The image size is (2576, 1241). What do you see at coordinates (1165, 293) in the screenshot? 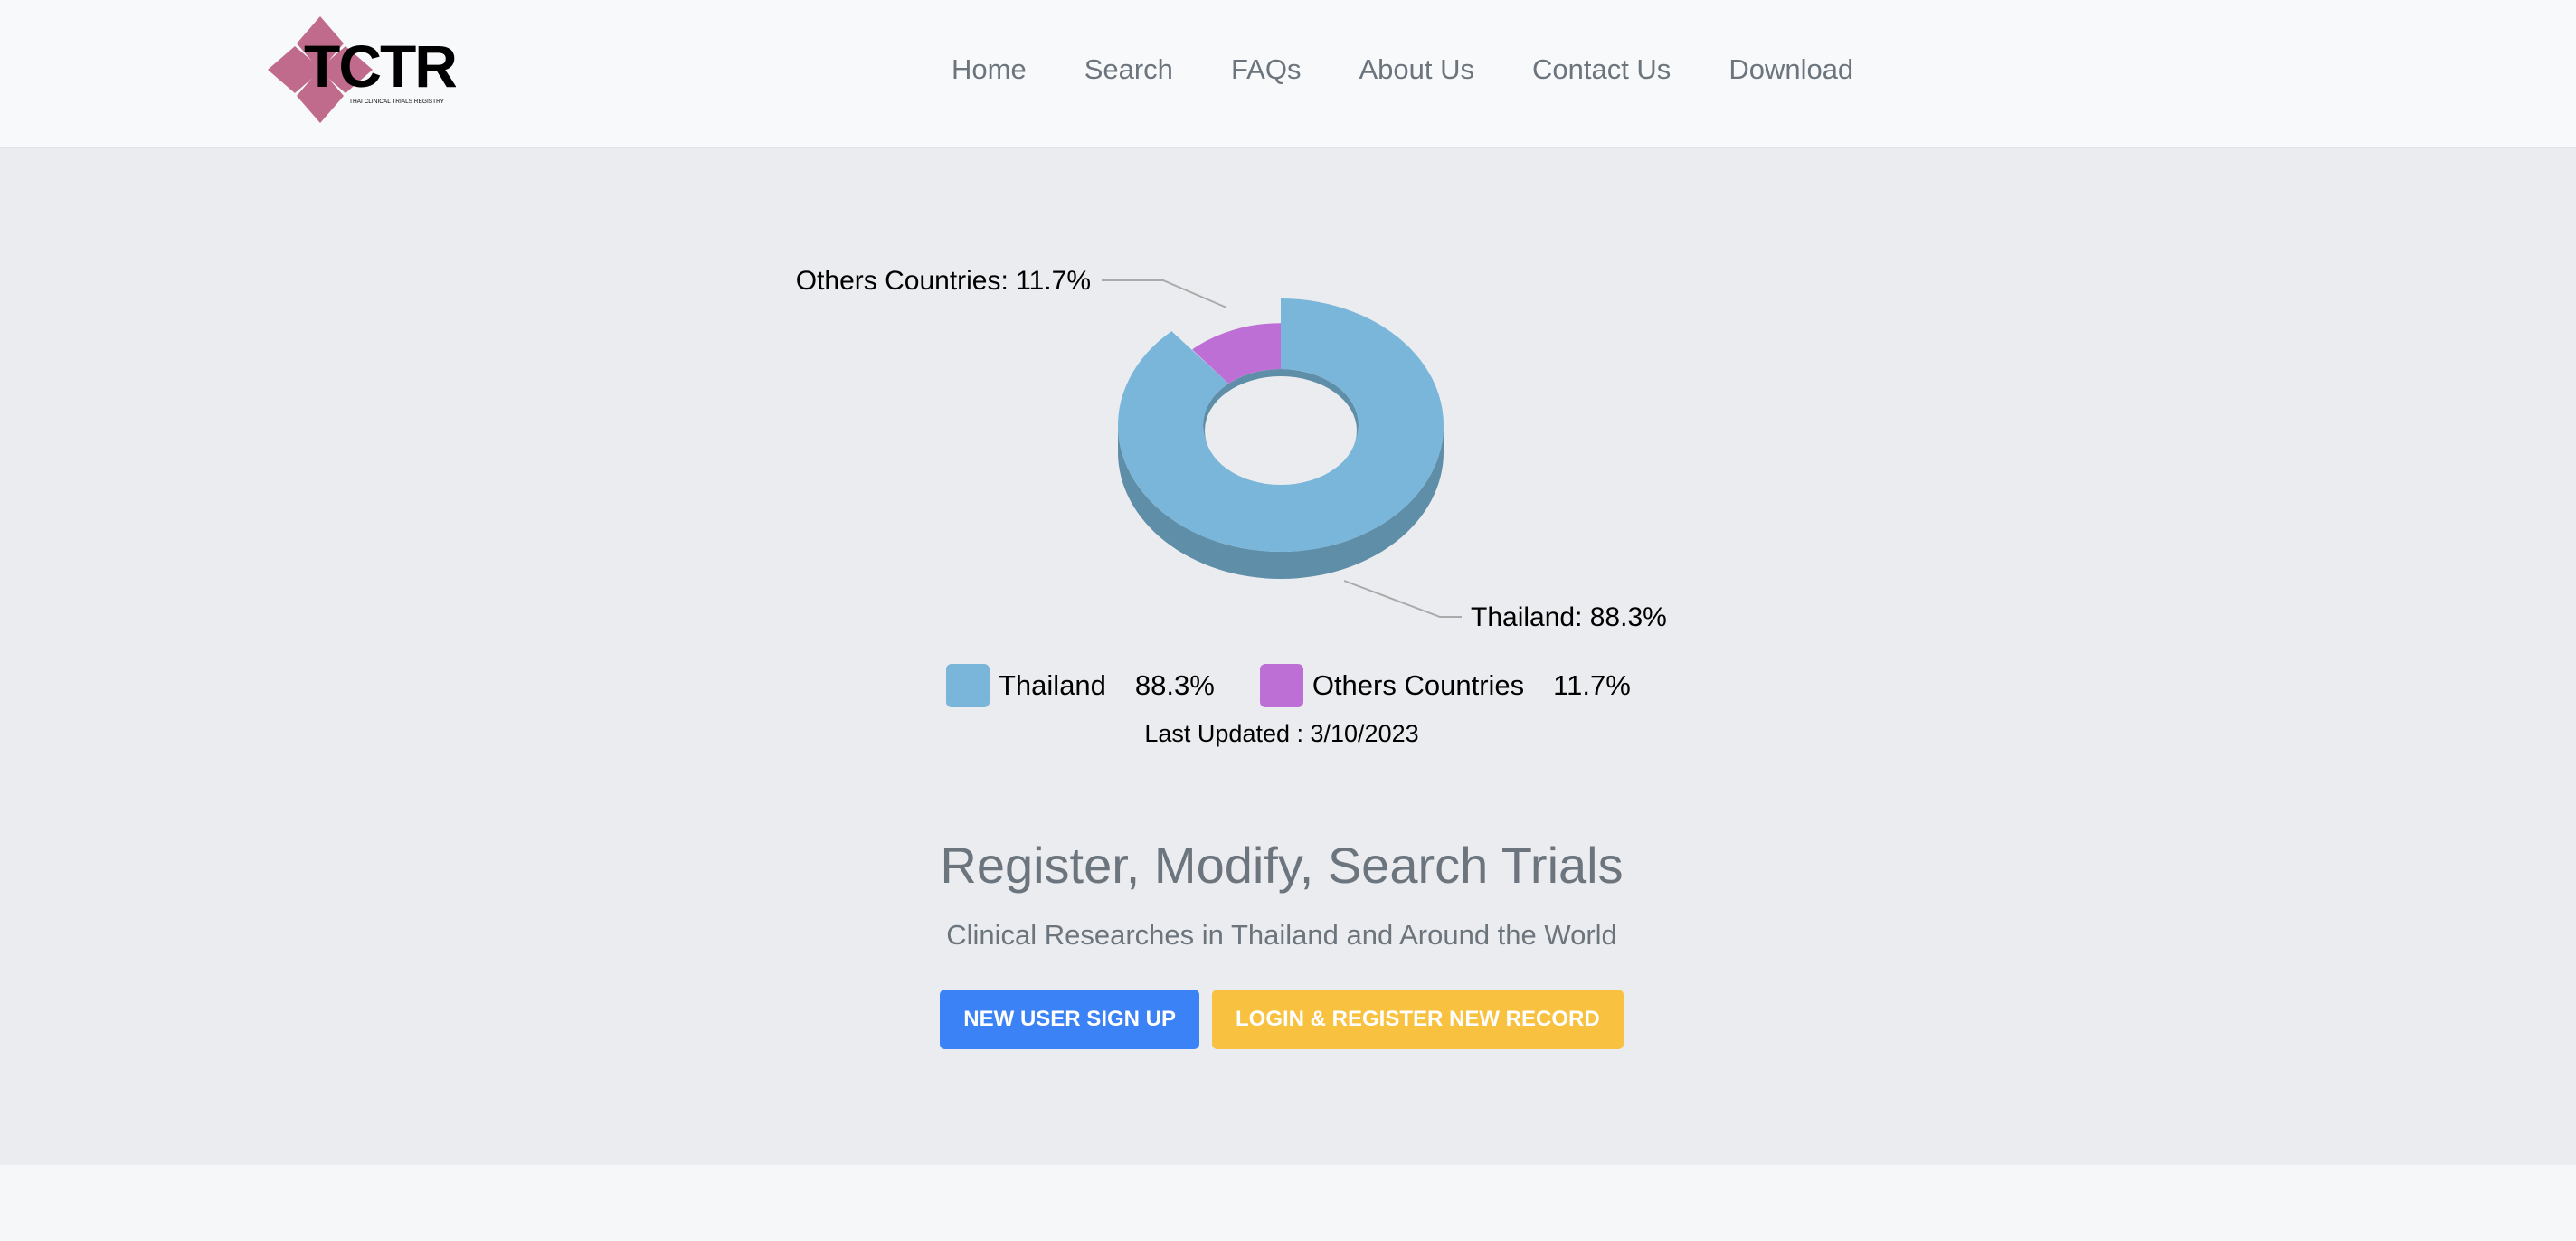
I see `leader-line-others` at bounding box center [1165, 293].